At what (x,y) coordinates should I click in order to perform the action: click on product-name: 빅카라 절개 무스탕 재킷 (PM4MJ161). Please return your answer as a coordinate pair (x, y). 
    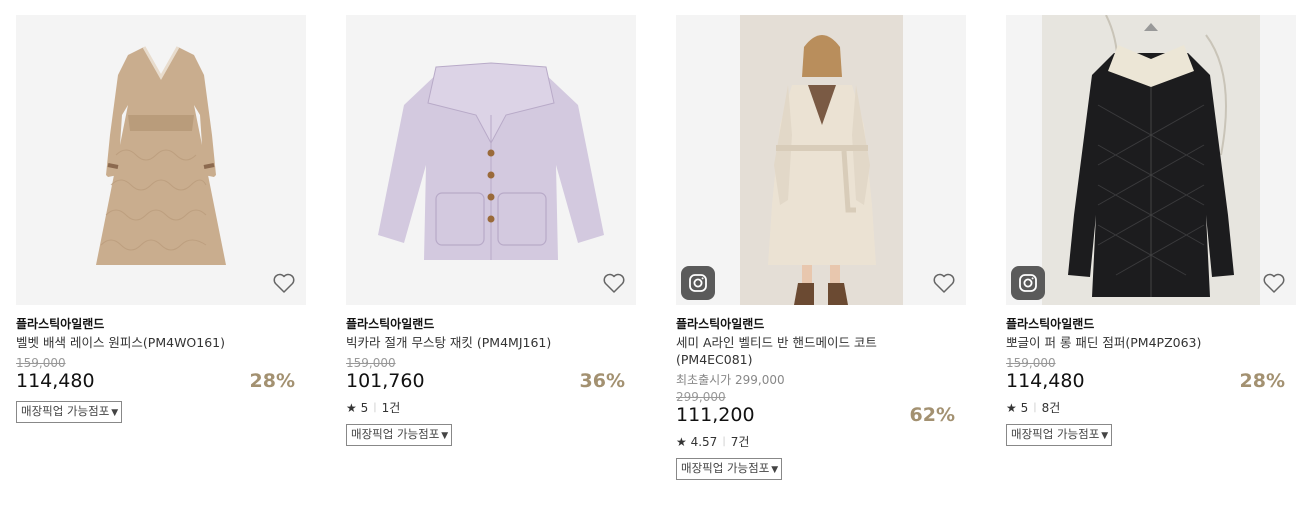
    Looking at the image, I should click on (476, 342).